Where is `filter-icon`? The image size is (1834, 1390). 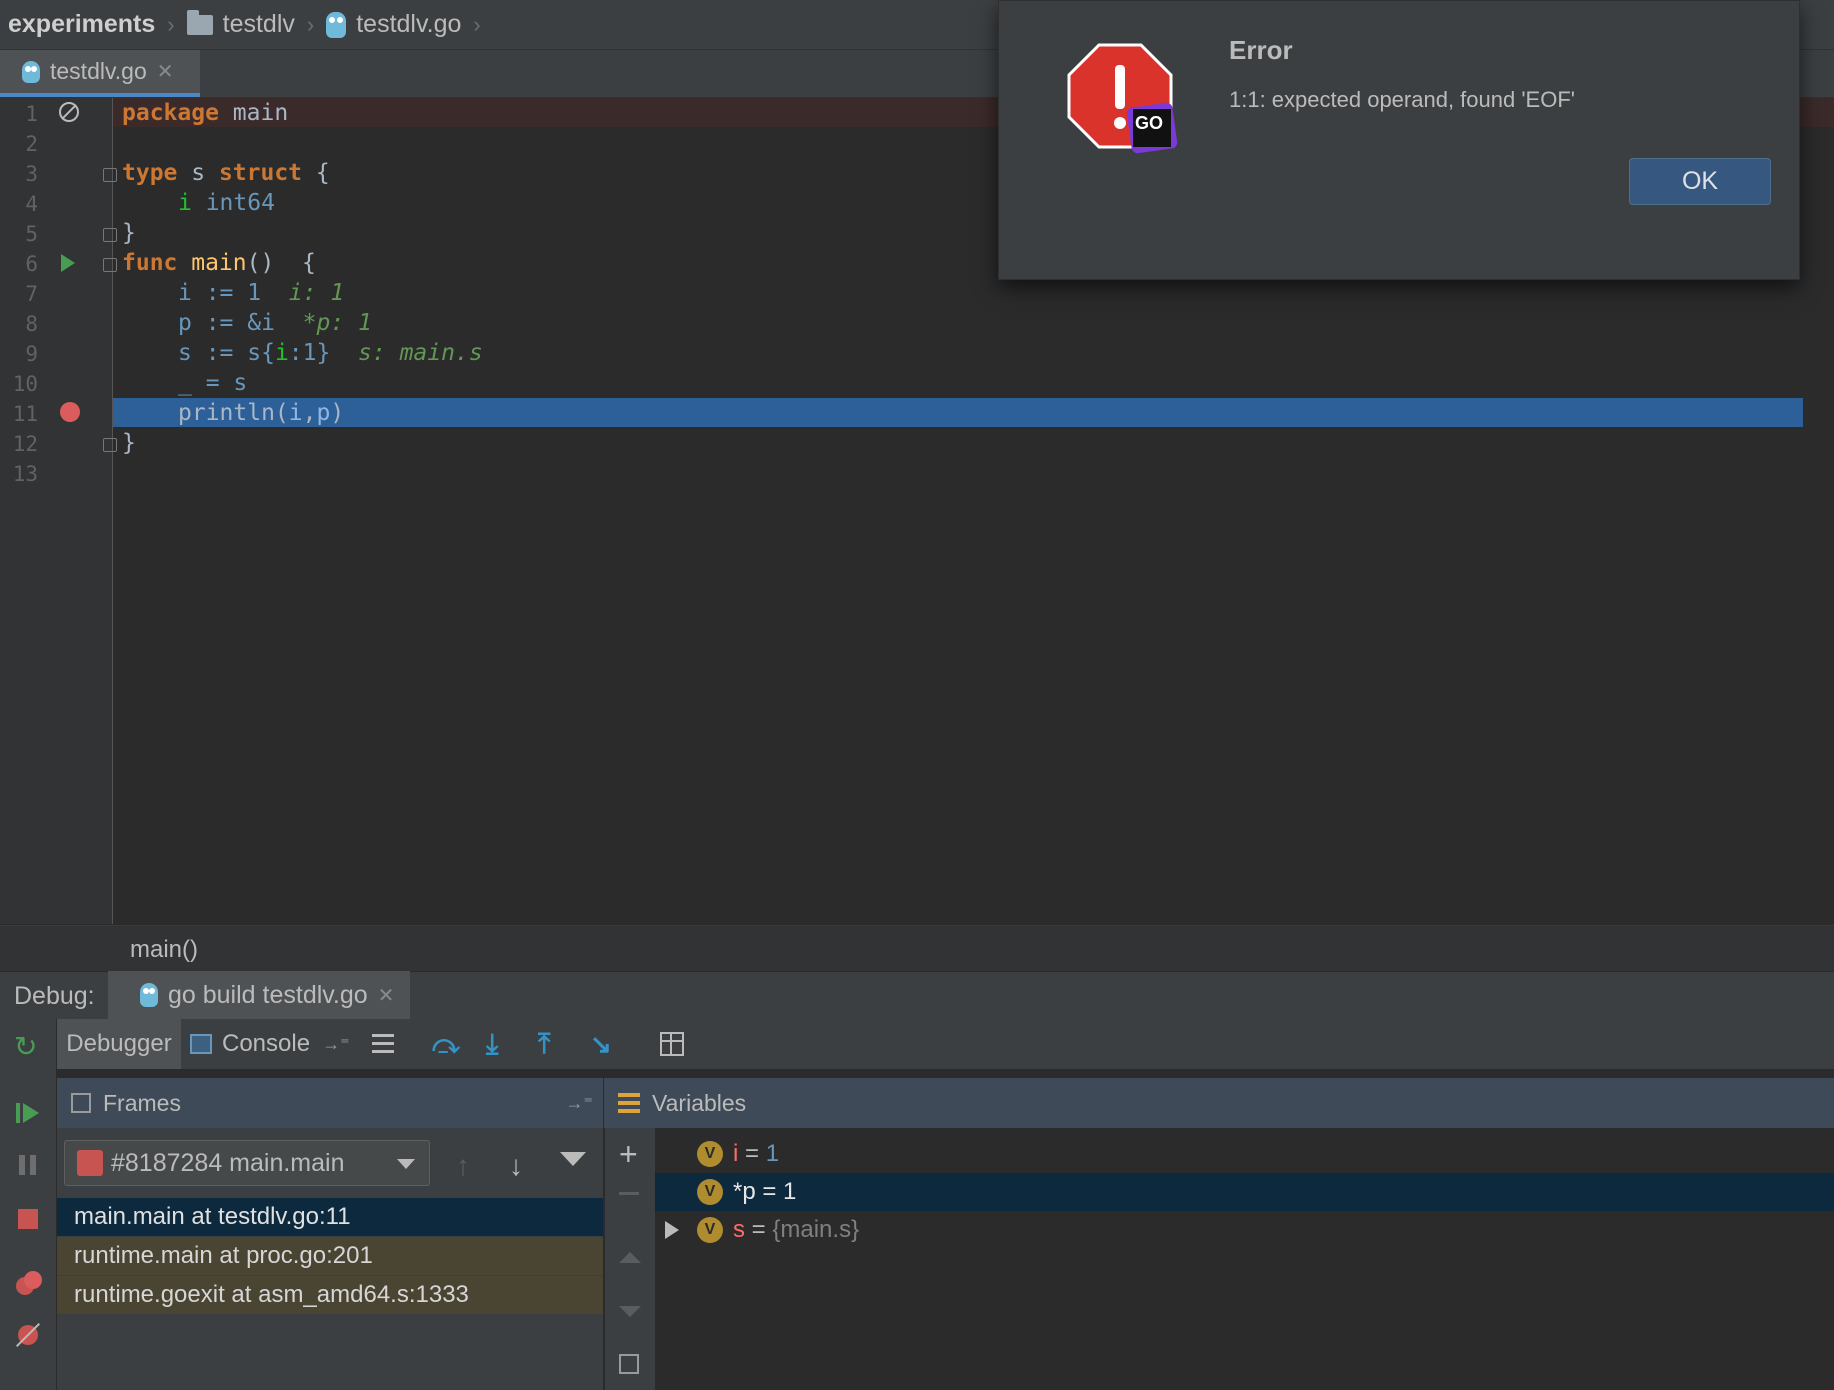
filter-icon is located at coordinates (573, 1159).